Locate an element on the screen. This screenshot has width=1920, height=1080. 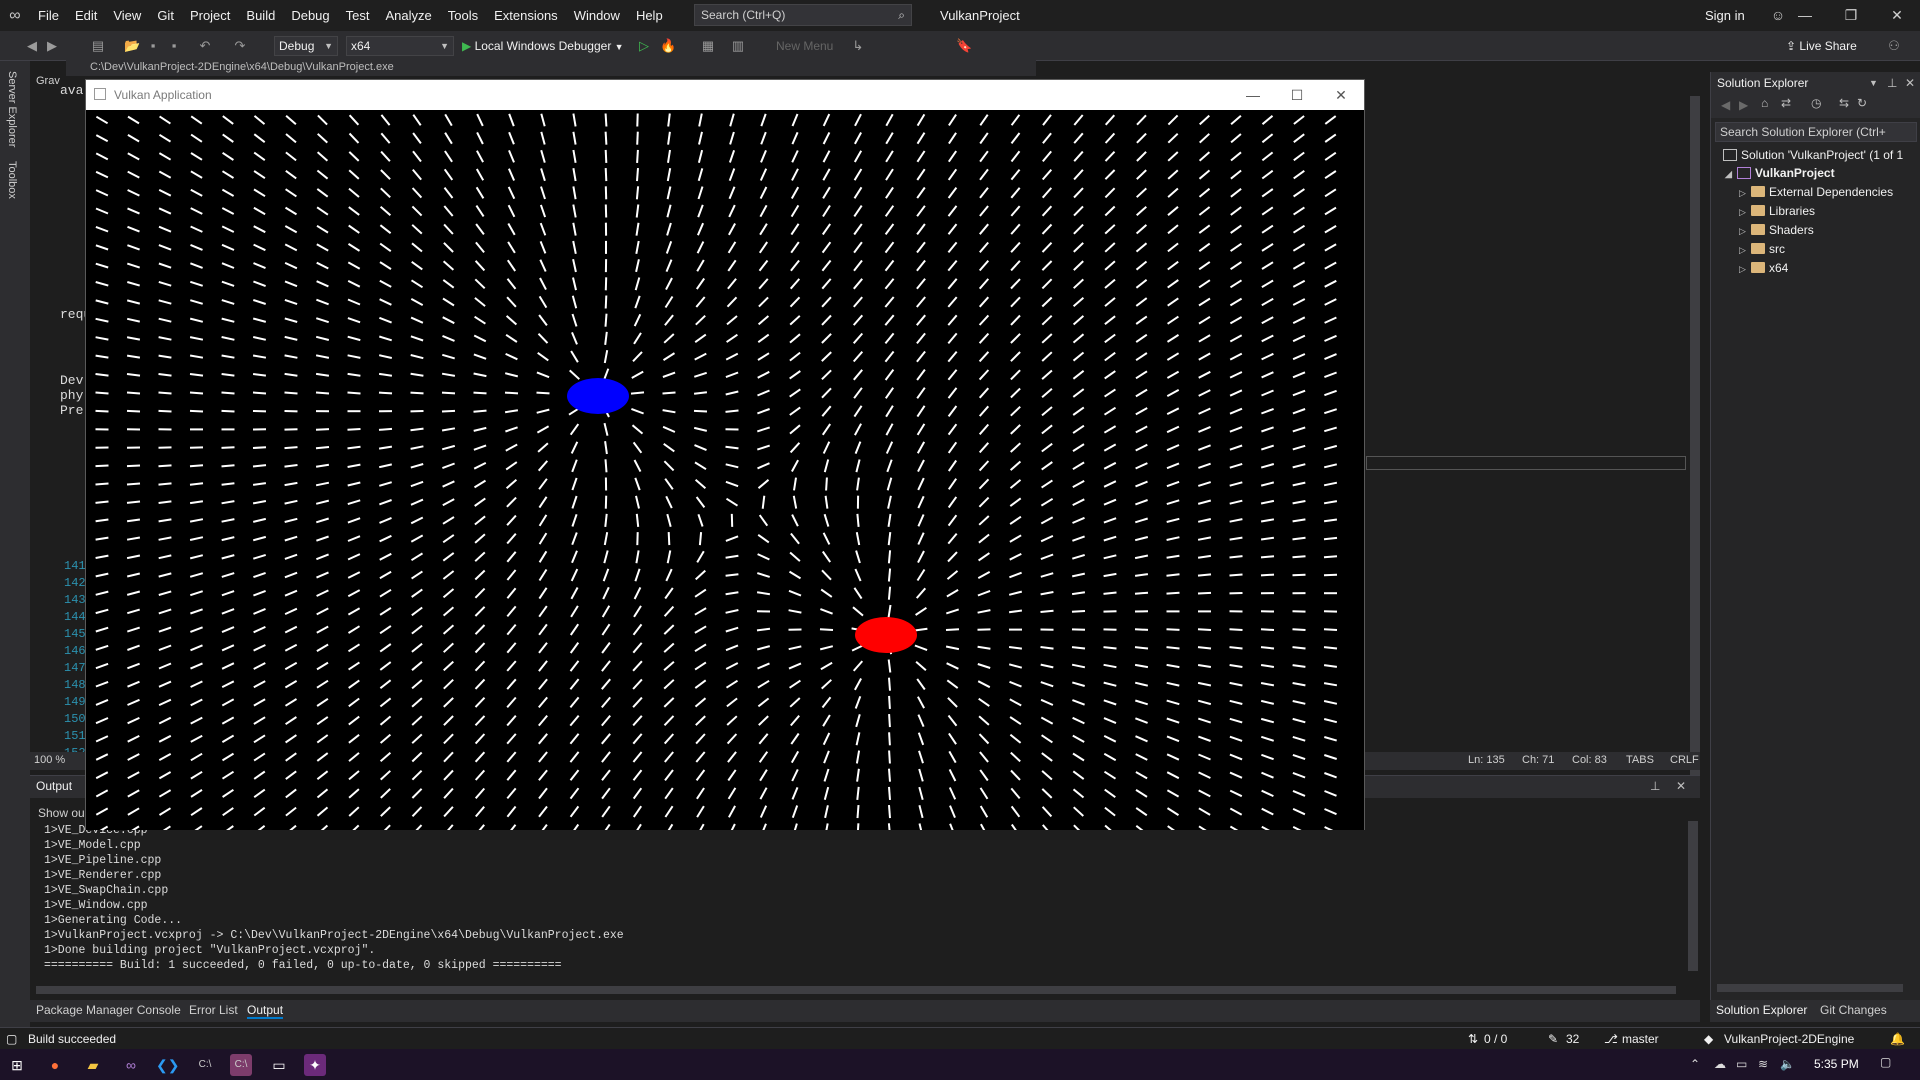
tab-git-changes: Git Changes is located at coordinates (1853, 1010).